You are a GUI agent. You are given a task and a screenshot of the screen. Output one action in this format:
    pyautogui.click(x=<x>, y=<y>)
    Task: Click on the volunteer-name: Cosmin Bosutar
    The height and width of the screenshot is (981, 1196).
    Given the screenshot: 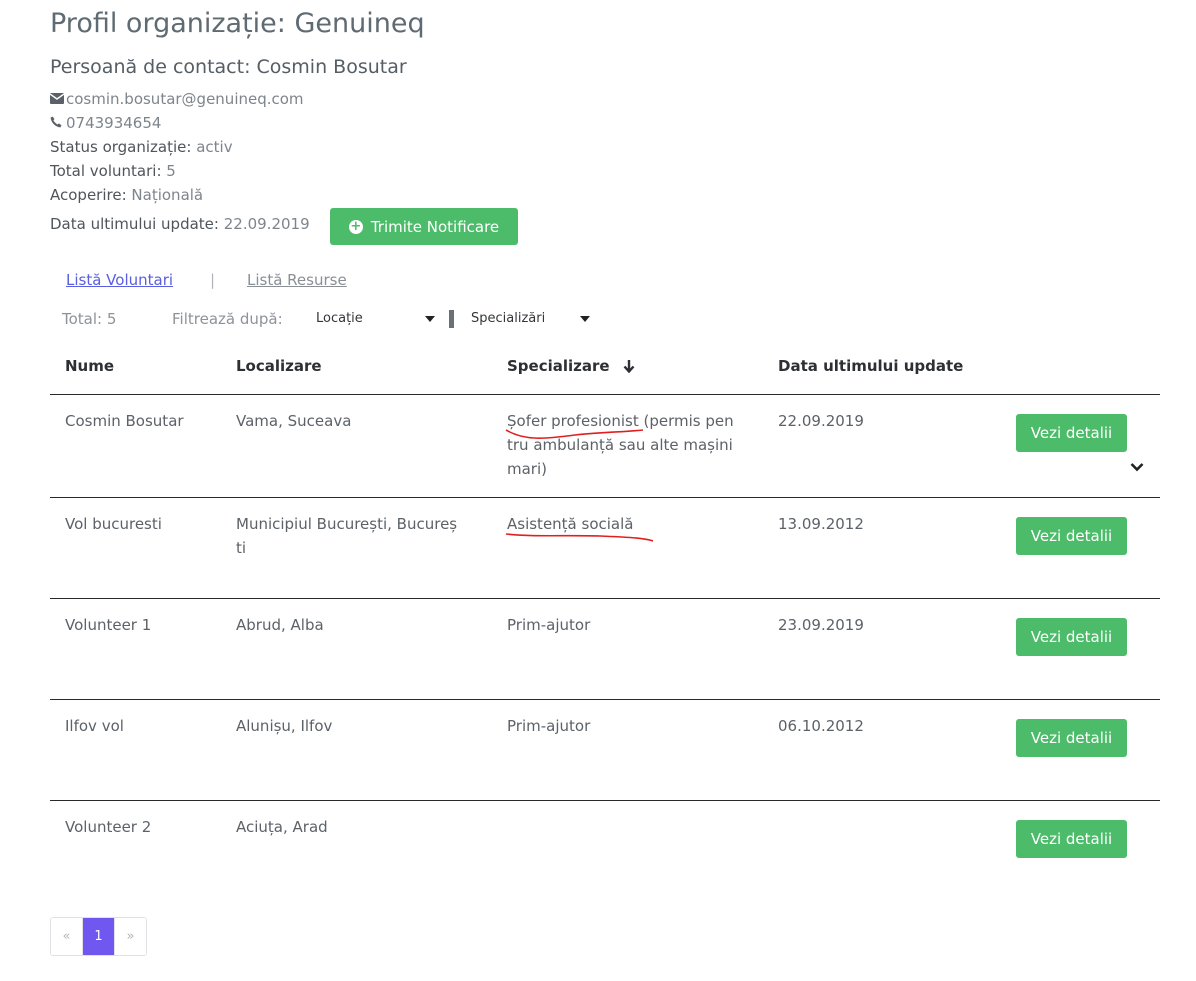 What is the action you would take?
    pyautogui.click(x=124, y=421)
    